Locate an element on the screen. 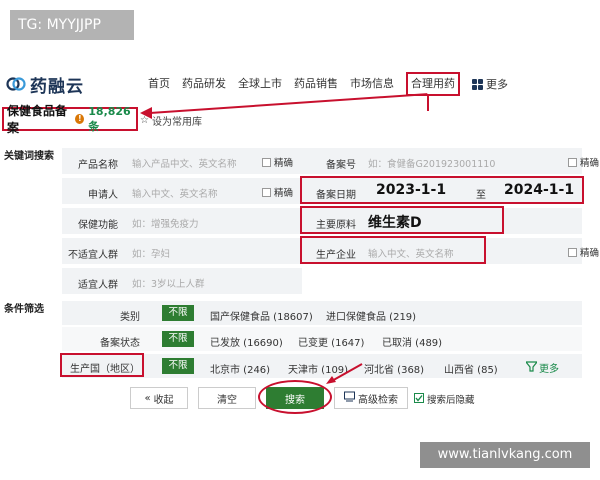 The width and height of the screenshot is (600, 480). category-label: 类别 is located at coordinates (130, 317).